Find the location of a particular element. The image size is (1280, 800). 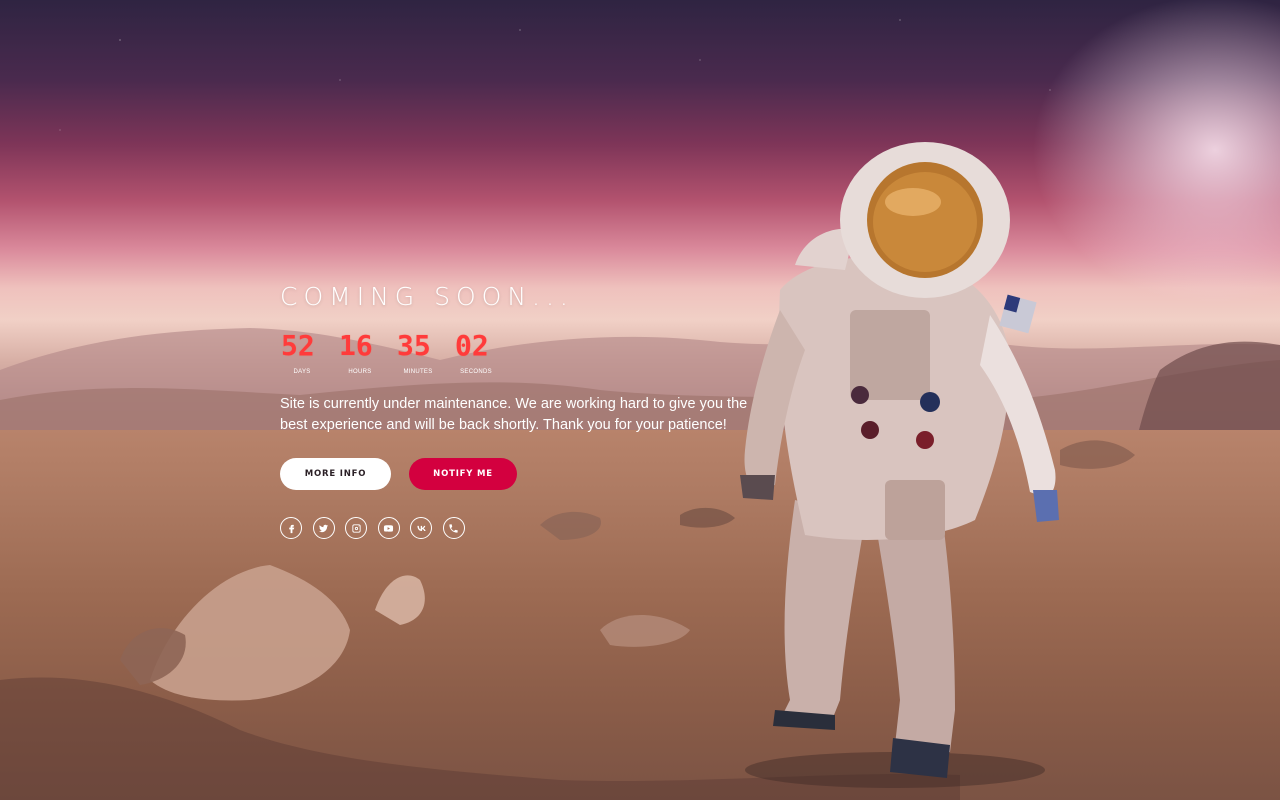

countdown-minutes: 35 MINUTES is located at coordinates (425, 354).